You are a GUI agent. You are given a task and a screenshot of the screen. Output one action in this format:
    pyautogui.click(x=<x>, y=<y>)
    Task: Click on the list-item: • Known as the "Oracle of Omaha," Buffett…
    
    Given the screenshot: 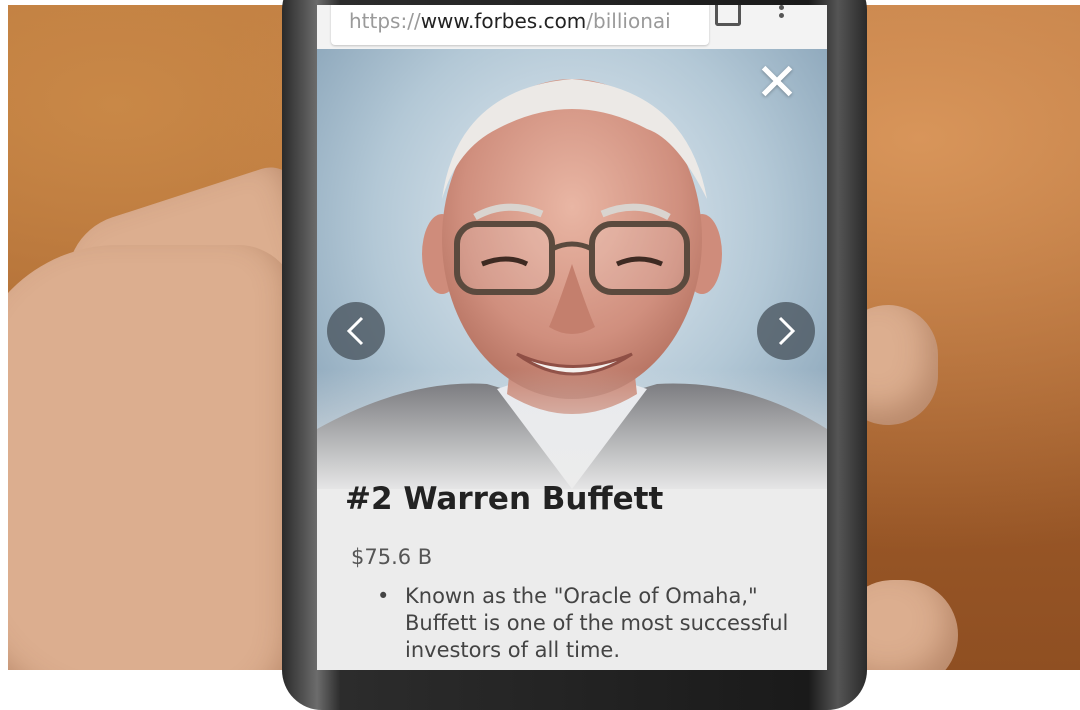 What is the action you would take?
    pyautogui.click(x=588, y=623)
    